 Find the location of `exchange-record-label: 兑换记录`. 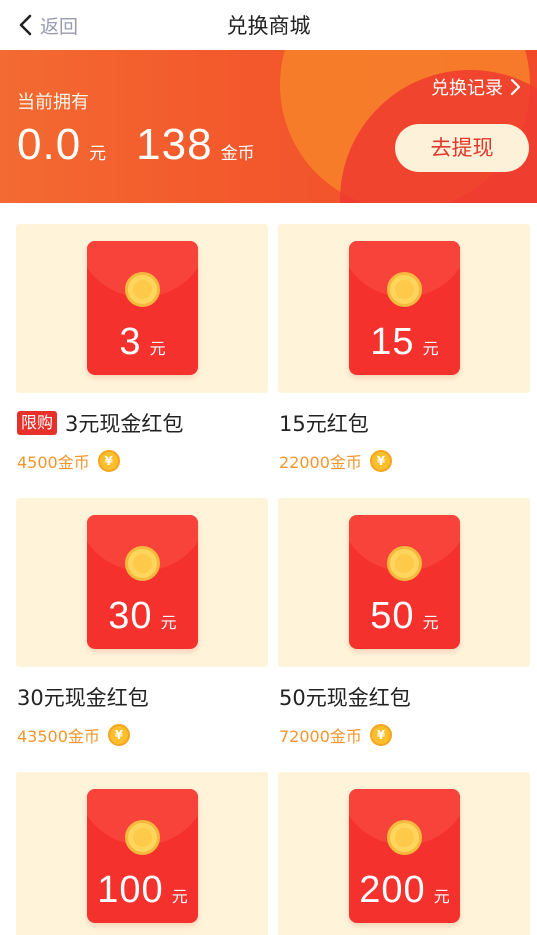

exchange-record-label: 兑换记录 is located at coordinates (467, 88).